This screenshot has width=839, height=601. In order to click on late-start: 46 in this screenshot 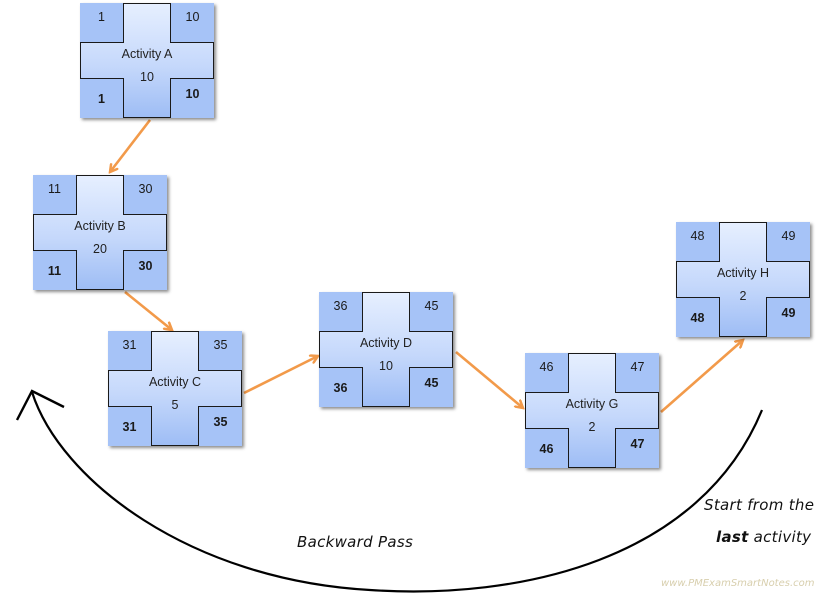, I will do `click(547, 448)`.